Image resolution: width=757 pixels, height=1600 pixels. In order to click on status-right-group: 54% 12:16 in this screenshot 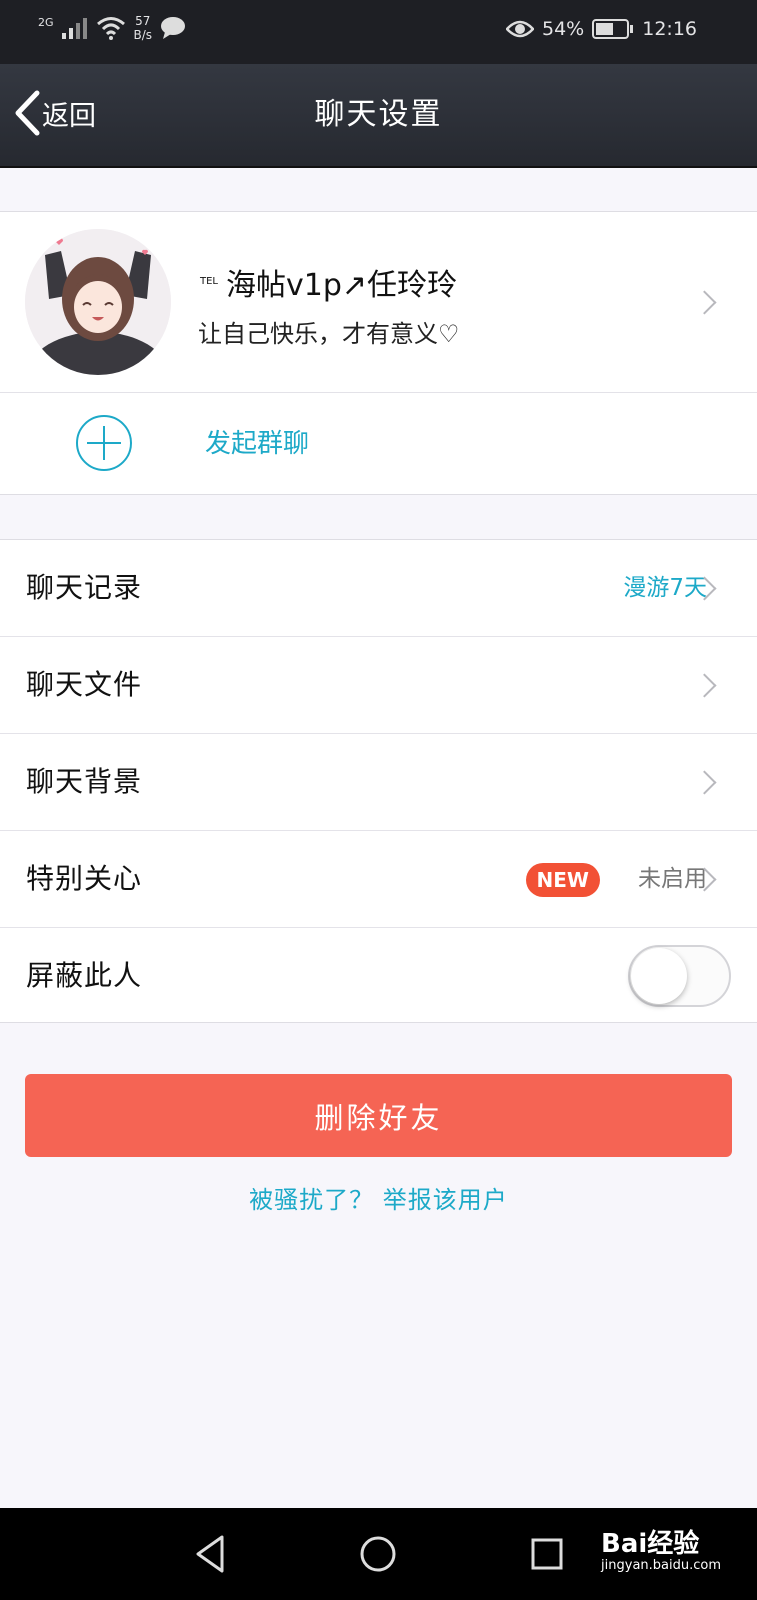, I will do `click(601, 29)`.